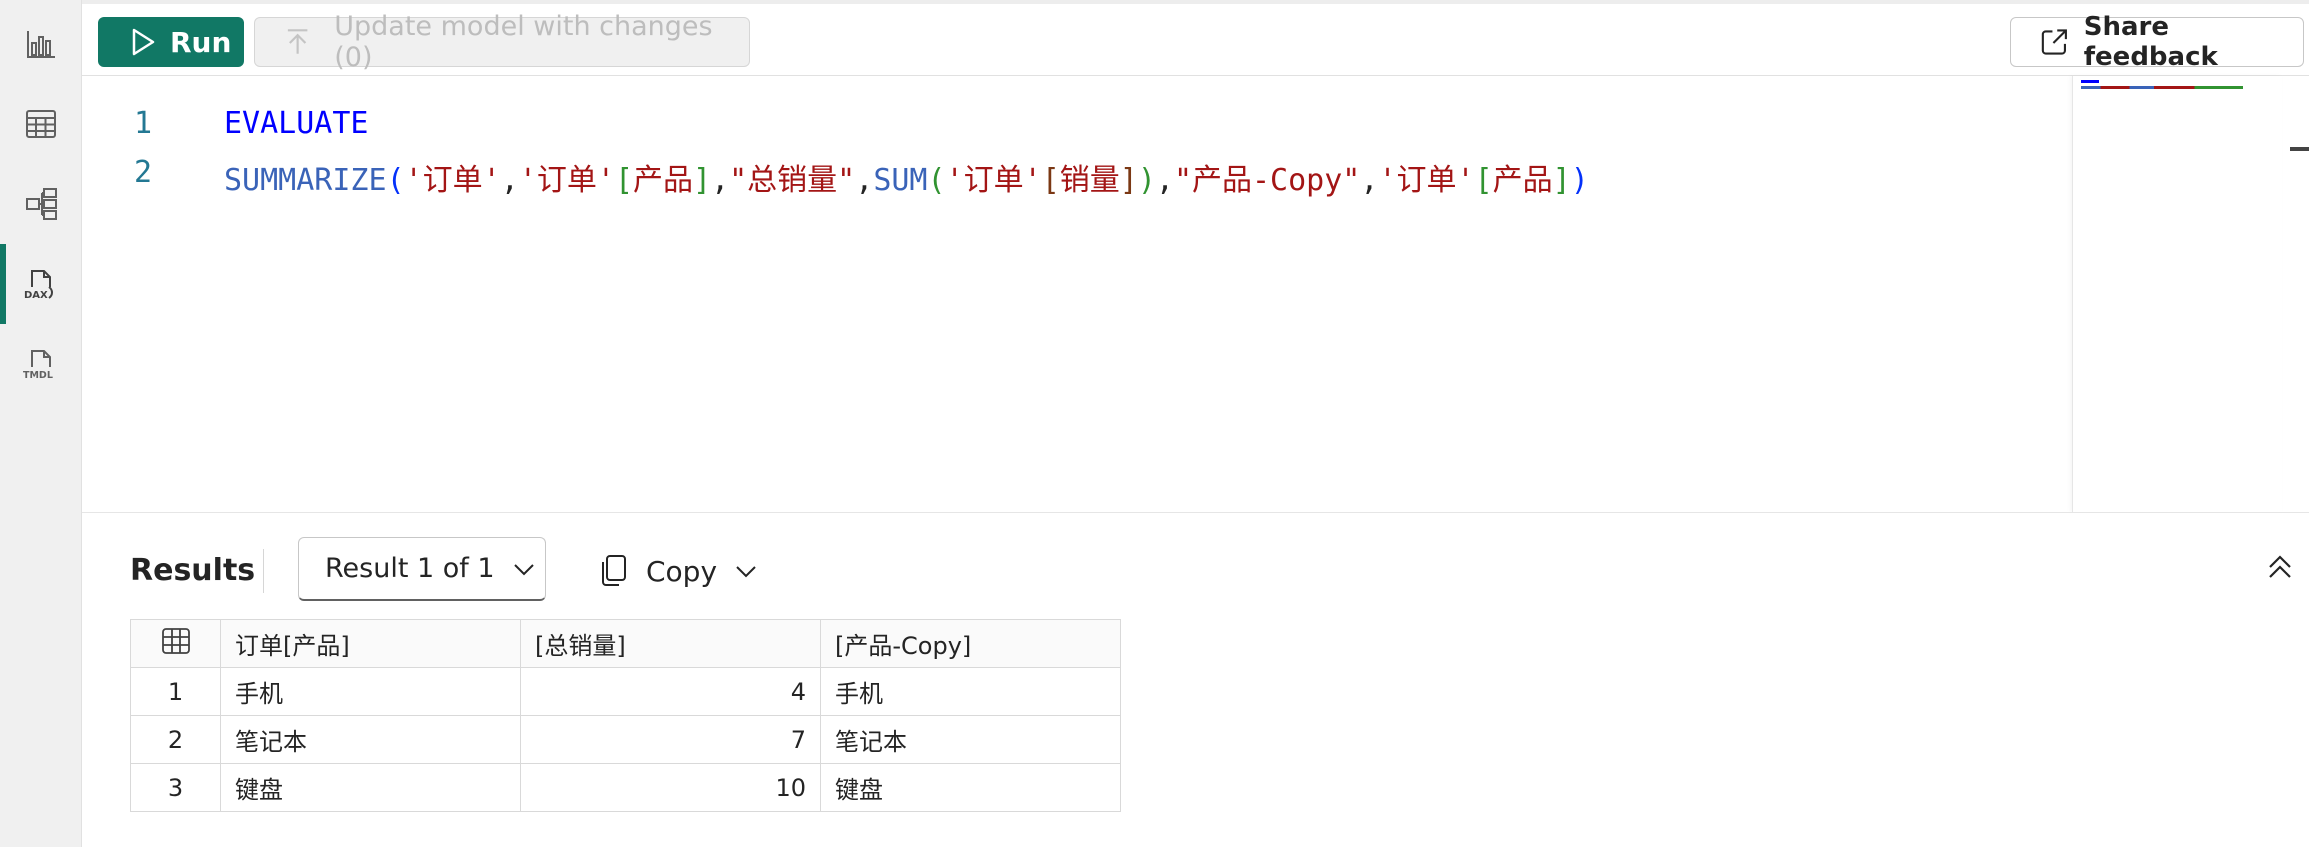 Image resolution: width=2309 pixels, height=847 pixels. I want to click on table-header-row: 订单[产品] [总销量] [产品-Copy], so click(625, 643).